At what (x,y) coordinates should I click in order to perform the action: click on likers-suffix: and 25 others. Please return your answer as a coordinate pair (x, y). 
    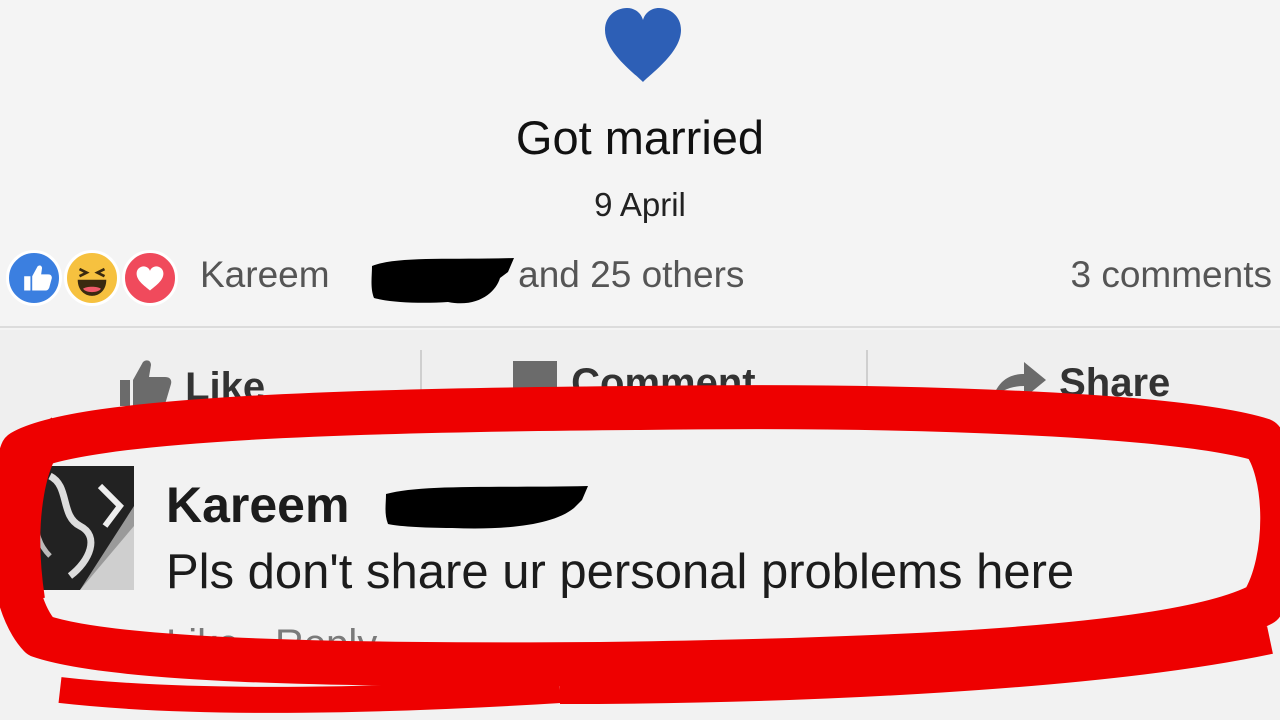
    Looking at the image, I should click on (631, 274).